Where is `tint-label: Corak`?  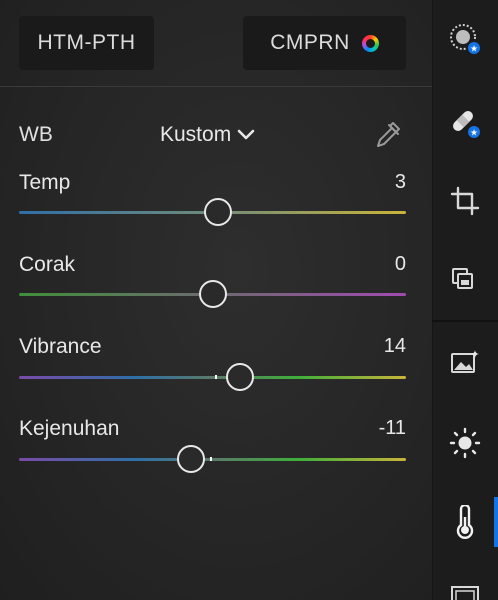
tint-label: Corak is located at coordinates (47, 264).